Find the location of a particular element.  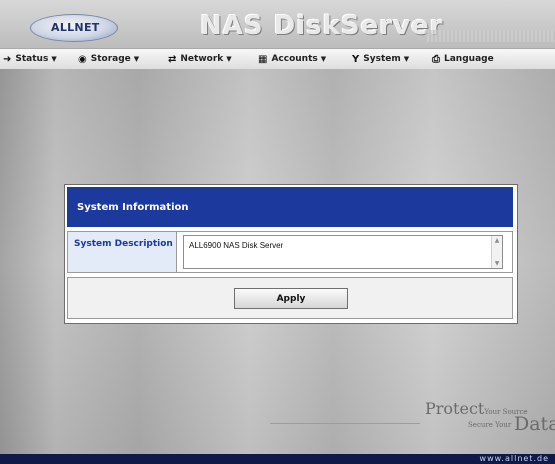

menu-status-label: Status is located at coordinates (32, 59).